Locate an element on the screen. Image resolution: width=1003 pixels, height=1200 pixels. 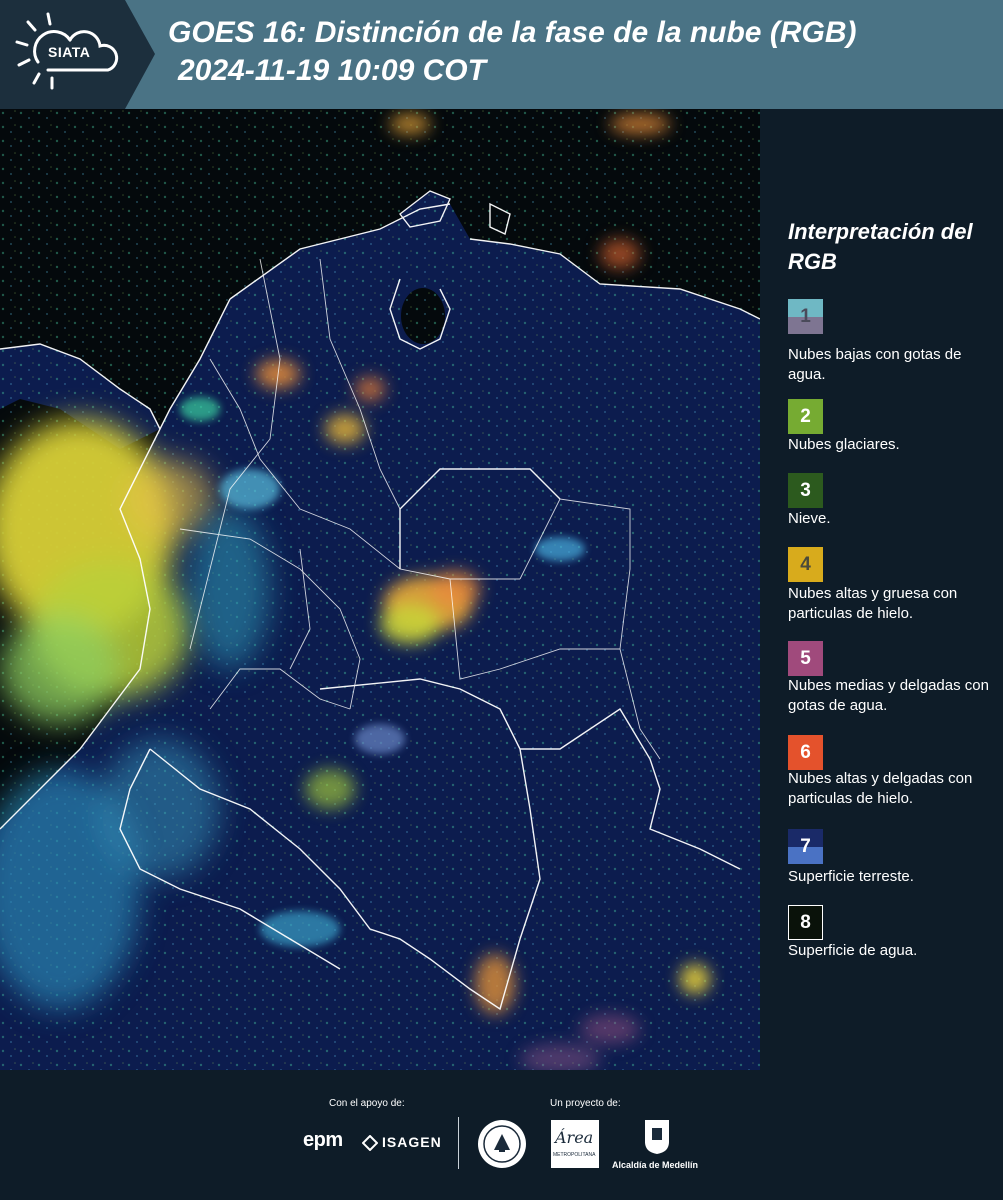
legend-swatch-3: 3 is located at coordinates (805, 490).